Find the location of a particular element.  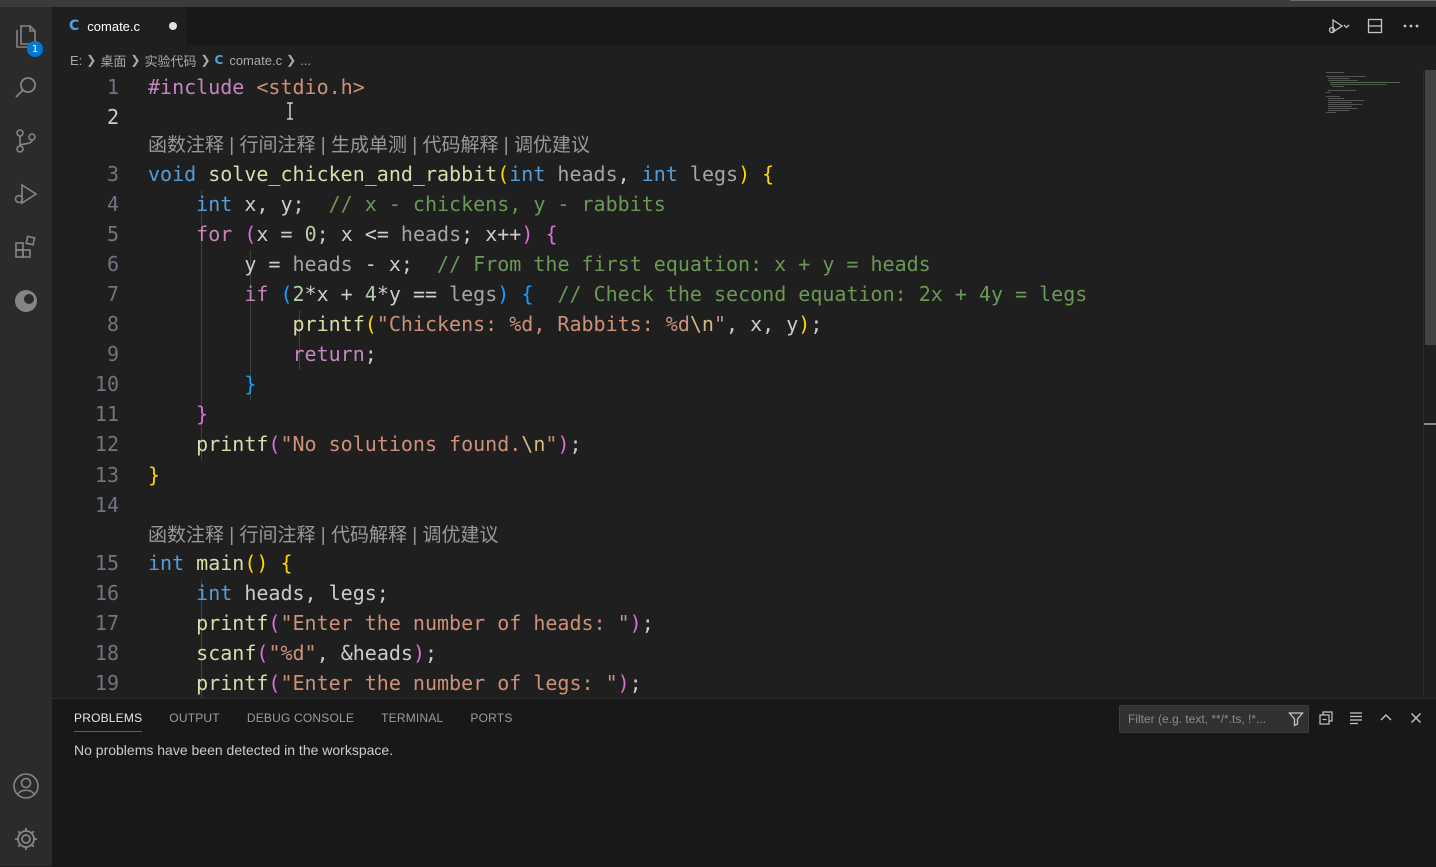

tab-problems: PROBLEMS is located at coordinates (108, 721).